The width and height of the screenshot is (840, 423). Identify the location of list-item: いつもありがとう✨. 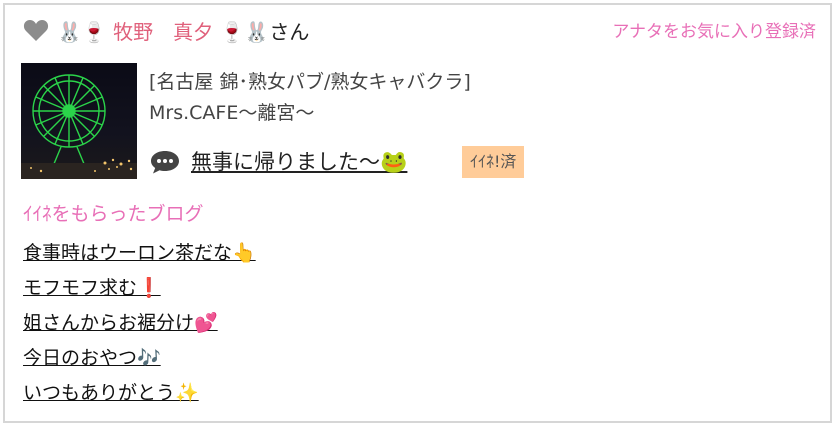
(139, 394).